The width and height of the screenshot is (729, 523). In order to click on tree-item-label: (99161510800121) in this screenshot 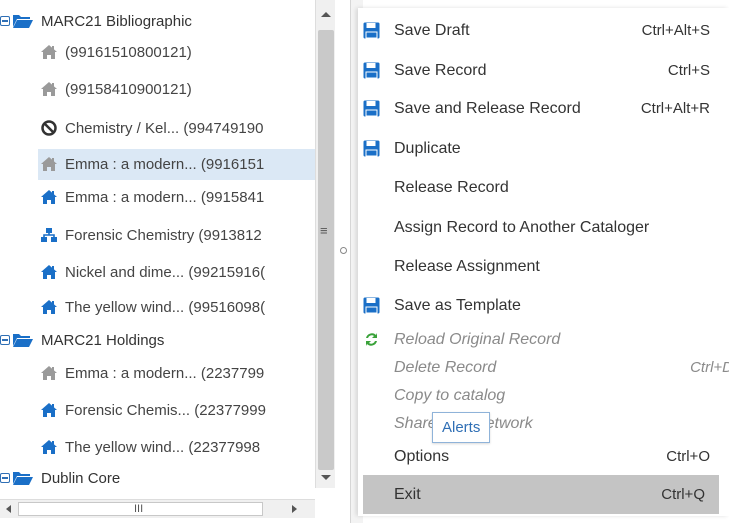, I will do `click(128, 52)`.